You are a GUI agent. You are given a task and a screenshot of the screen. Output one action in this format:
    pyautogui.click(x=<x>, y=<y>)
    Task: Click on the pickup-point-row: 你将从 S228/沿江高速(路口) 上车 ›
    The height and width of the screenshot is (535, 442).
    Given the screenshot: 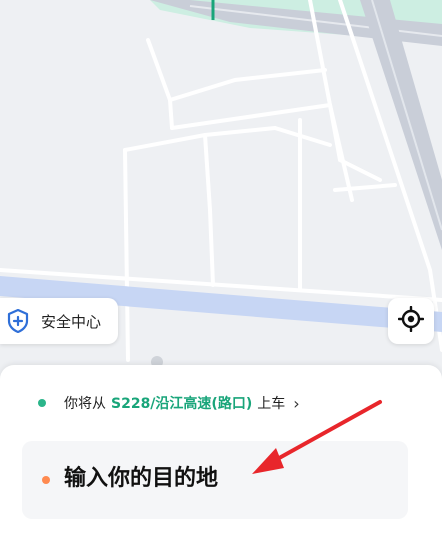 What is the action you would take?
    pyautogui.click(x=169, y=403)
    